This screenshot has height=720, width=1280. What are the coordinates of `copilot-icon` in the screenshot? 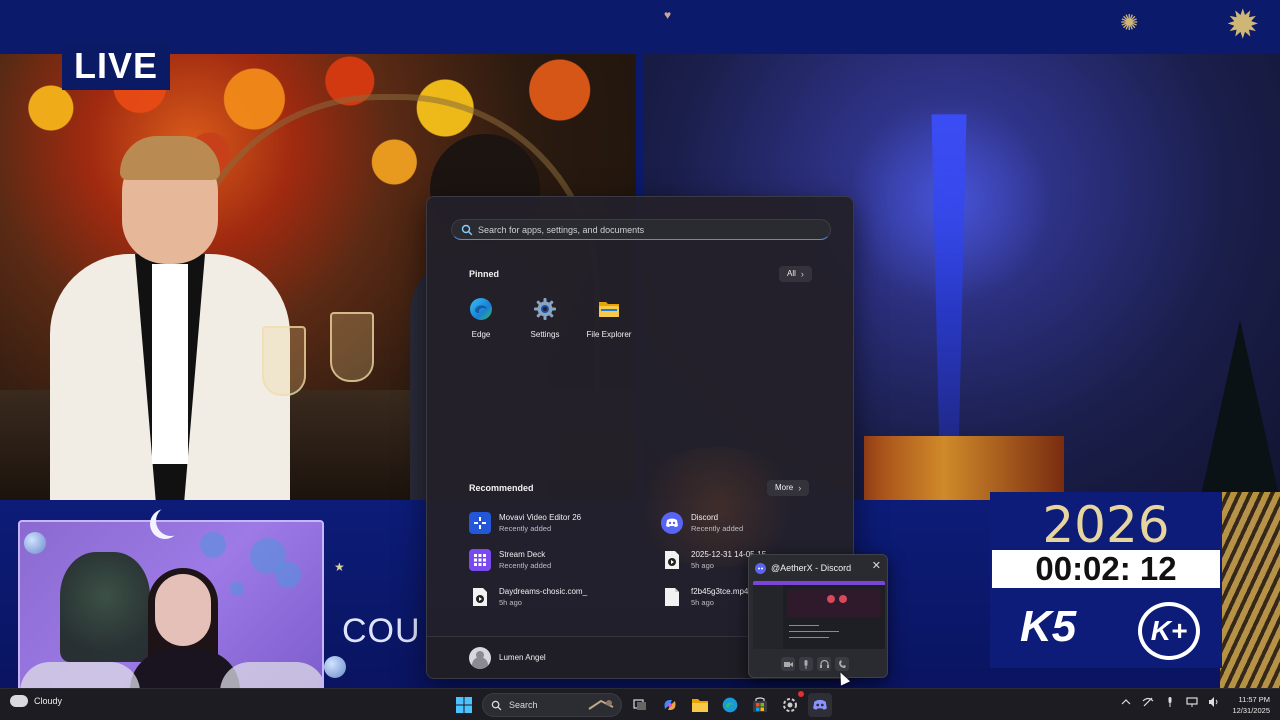 It's located at (670, 705).